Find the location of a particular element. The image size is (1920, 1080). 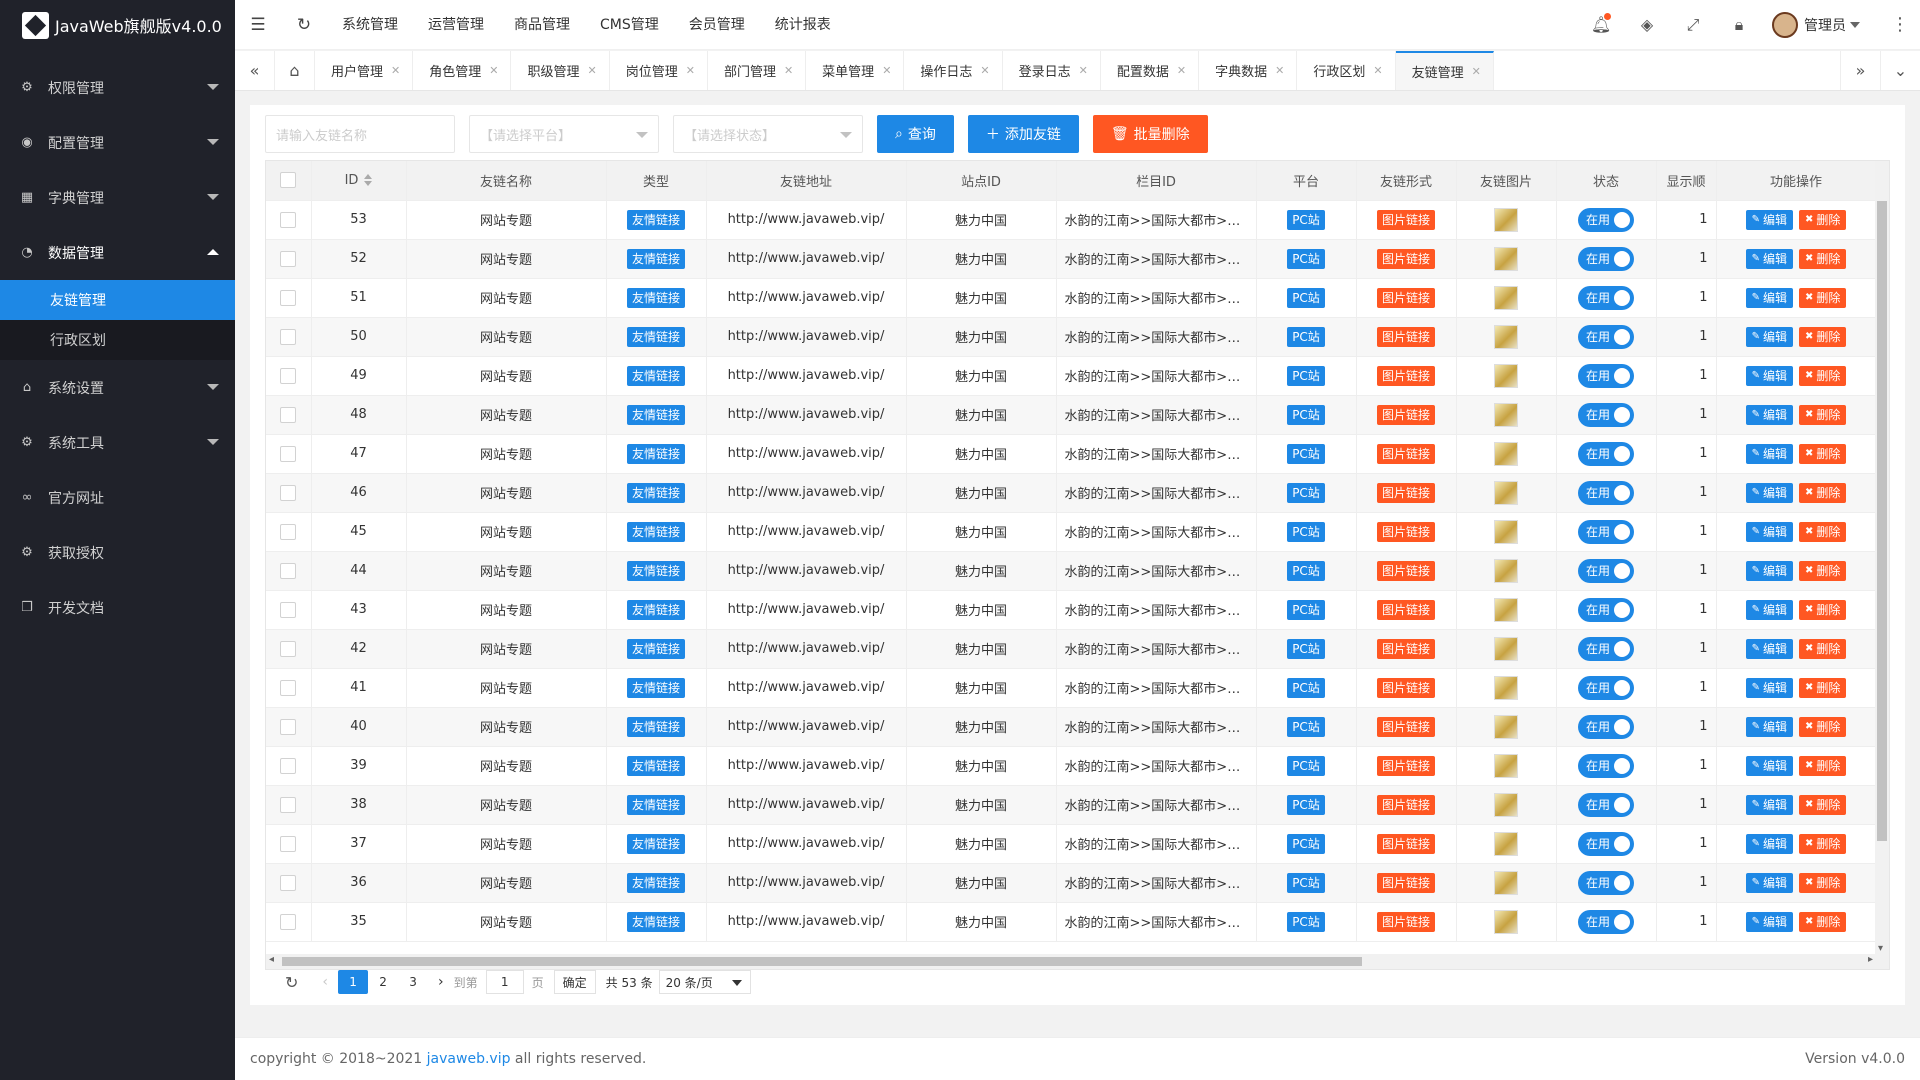

sidebar-item-2: ▦ 字典管理 is located at coordinates (117, 197).